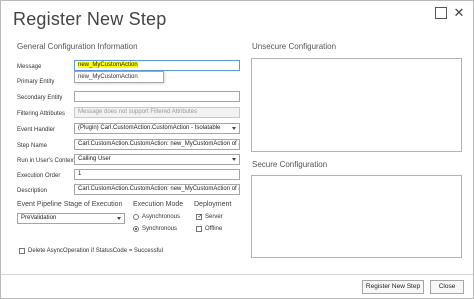 The image size is (474, 299). What do you see at coordinates (214, 217) in the screenshot?
I see `server-label: Server` at bounding box center [214, 217].